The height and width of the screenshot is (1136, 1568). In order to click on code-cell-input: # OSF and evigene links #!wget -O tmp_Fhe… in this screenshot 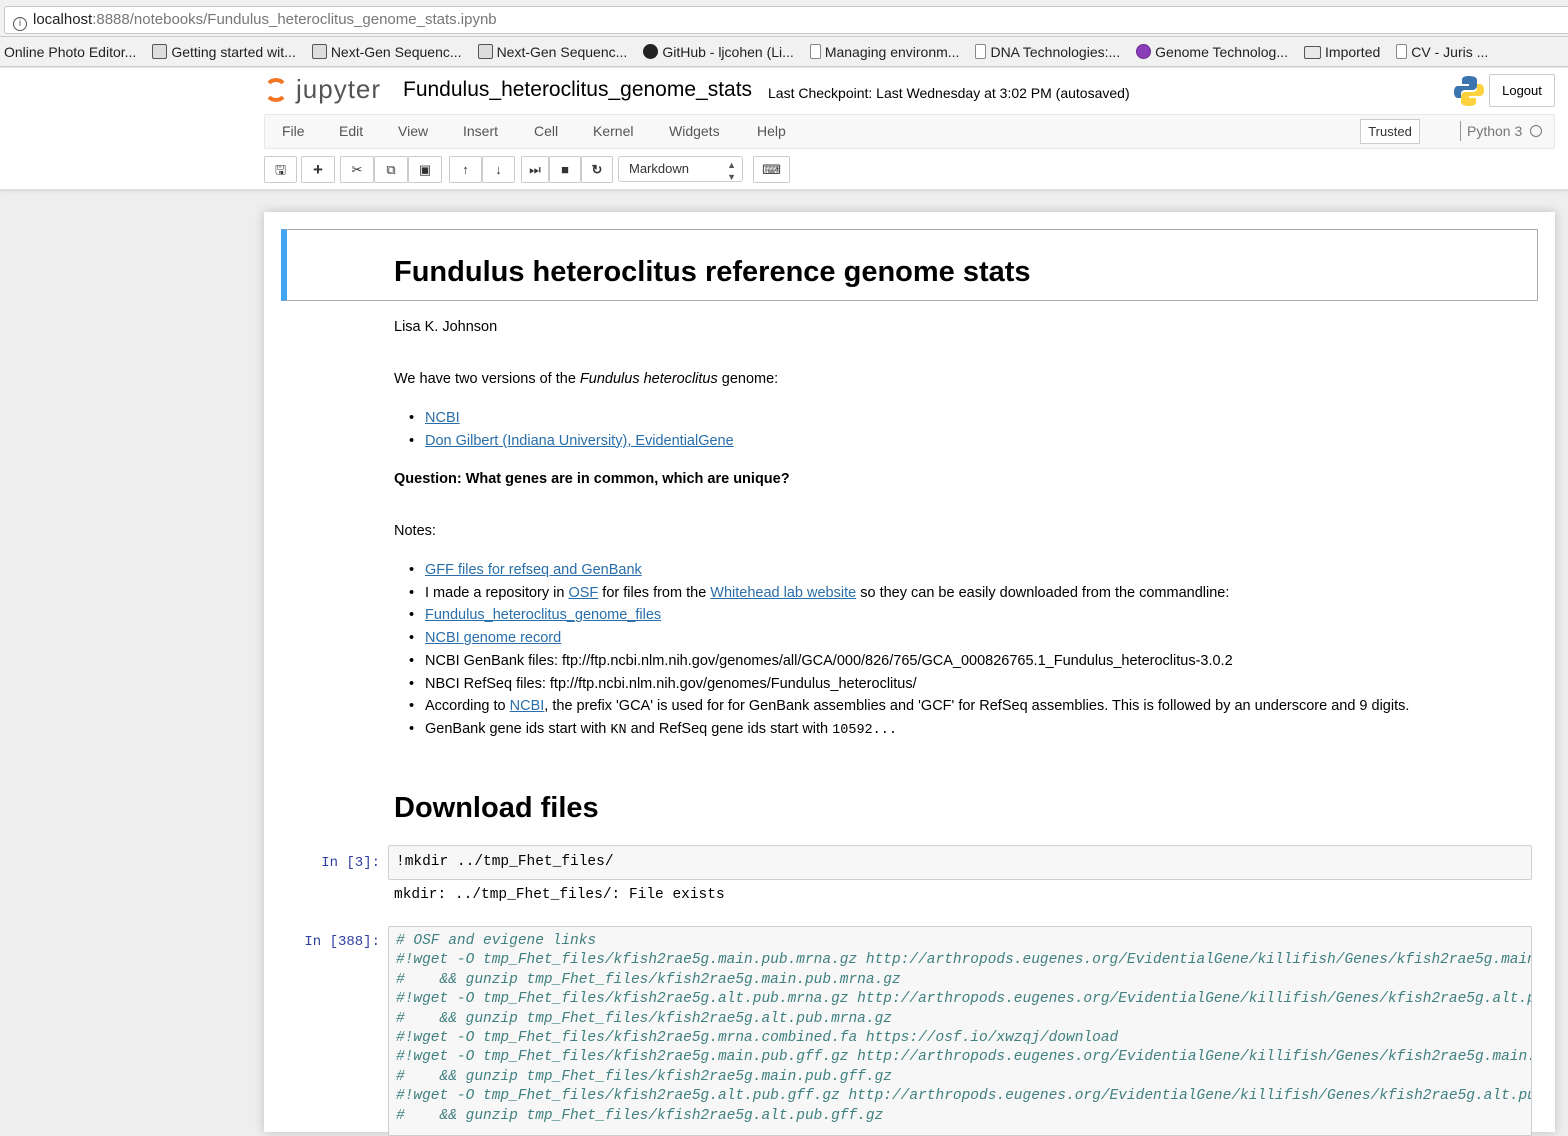, I will do `click(960, 1031)`.